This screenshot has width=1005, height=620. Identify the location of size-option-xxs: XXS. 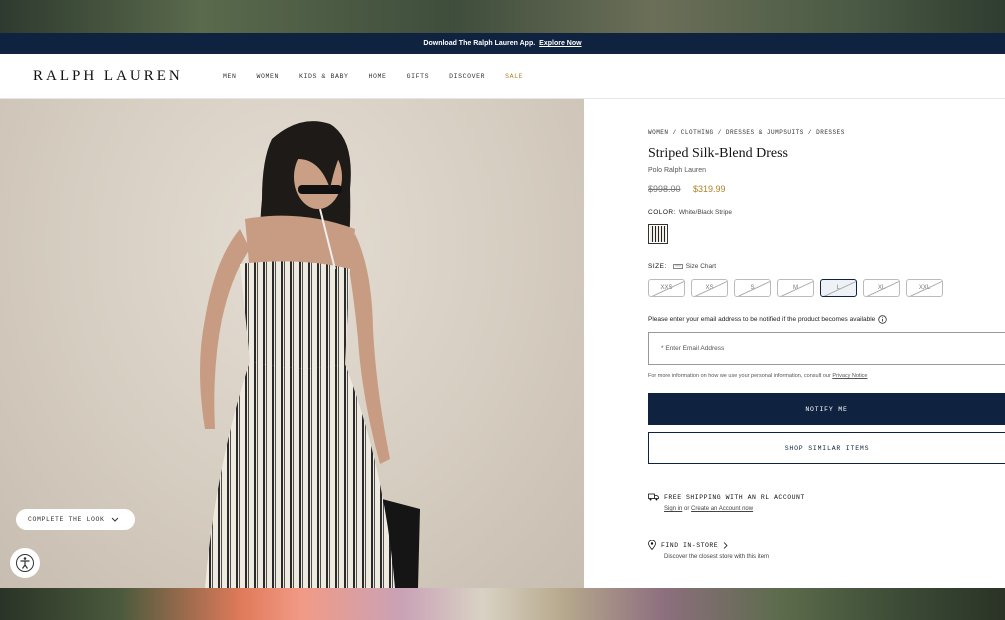
(666, 288).